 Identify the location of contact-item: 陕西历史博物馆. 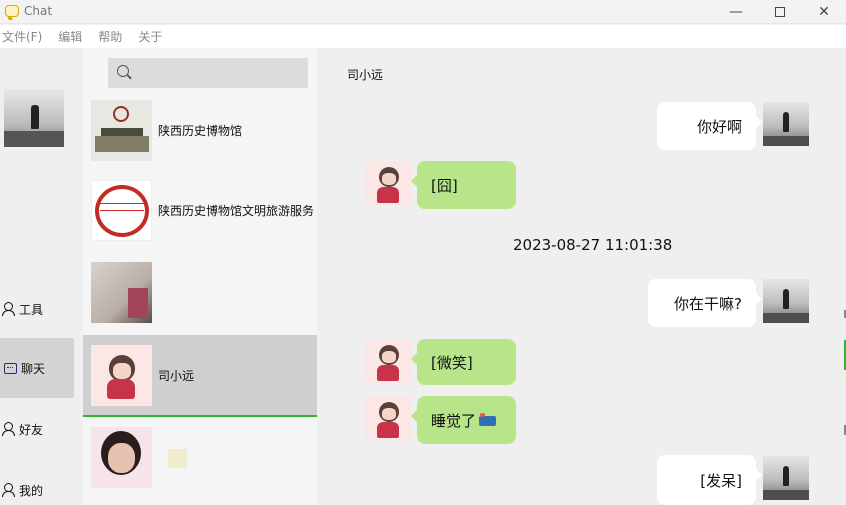
(200, 130).